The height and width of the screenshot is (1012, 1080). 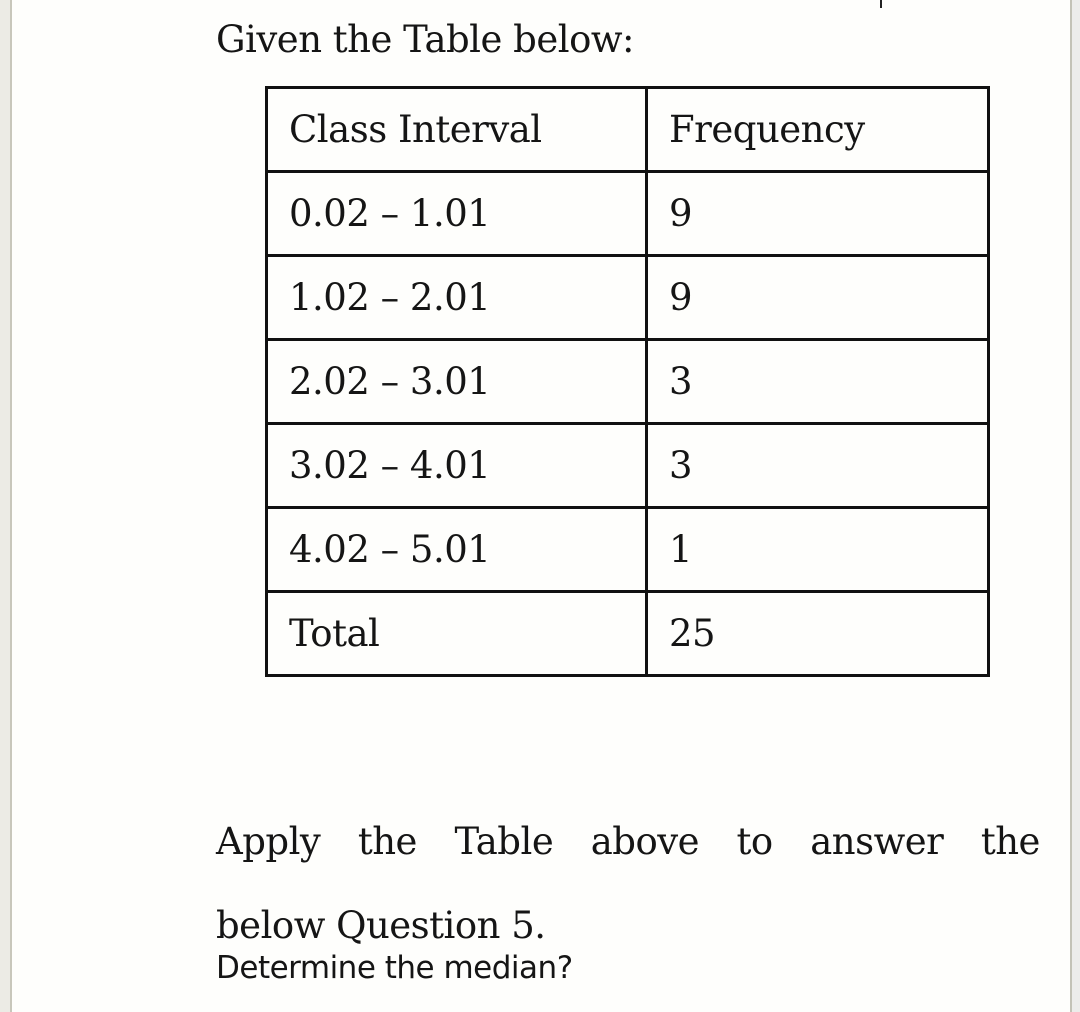 I want to click on table-header-row: Class Interval Frequency, so click(x=627, y=129).